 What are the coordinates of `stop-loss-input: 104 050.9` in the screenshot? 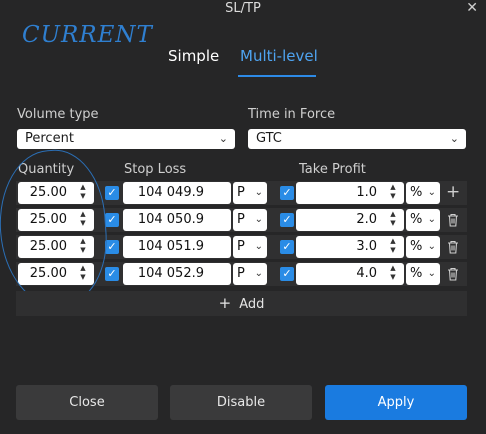 It's located at (177, 220).